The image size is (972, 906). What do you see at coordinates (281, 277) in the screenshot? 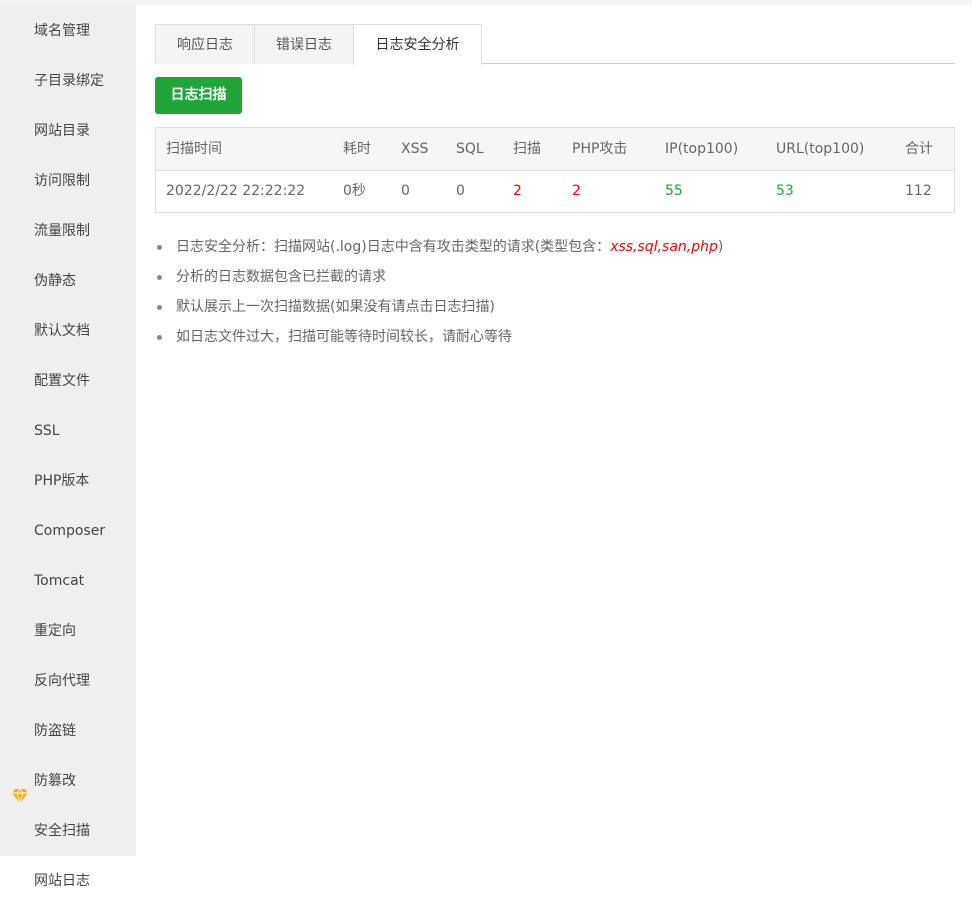
I see `note-text: 分析的日志数据包含已拦截的请求` at bounding box center [281, 277].